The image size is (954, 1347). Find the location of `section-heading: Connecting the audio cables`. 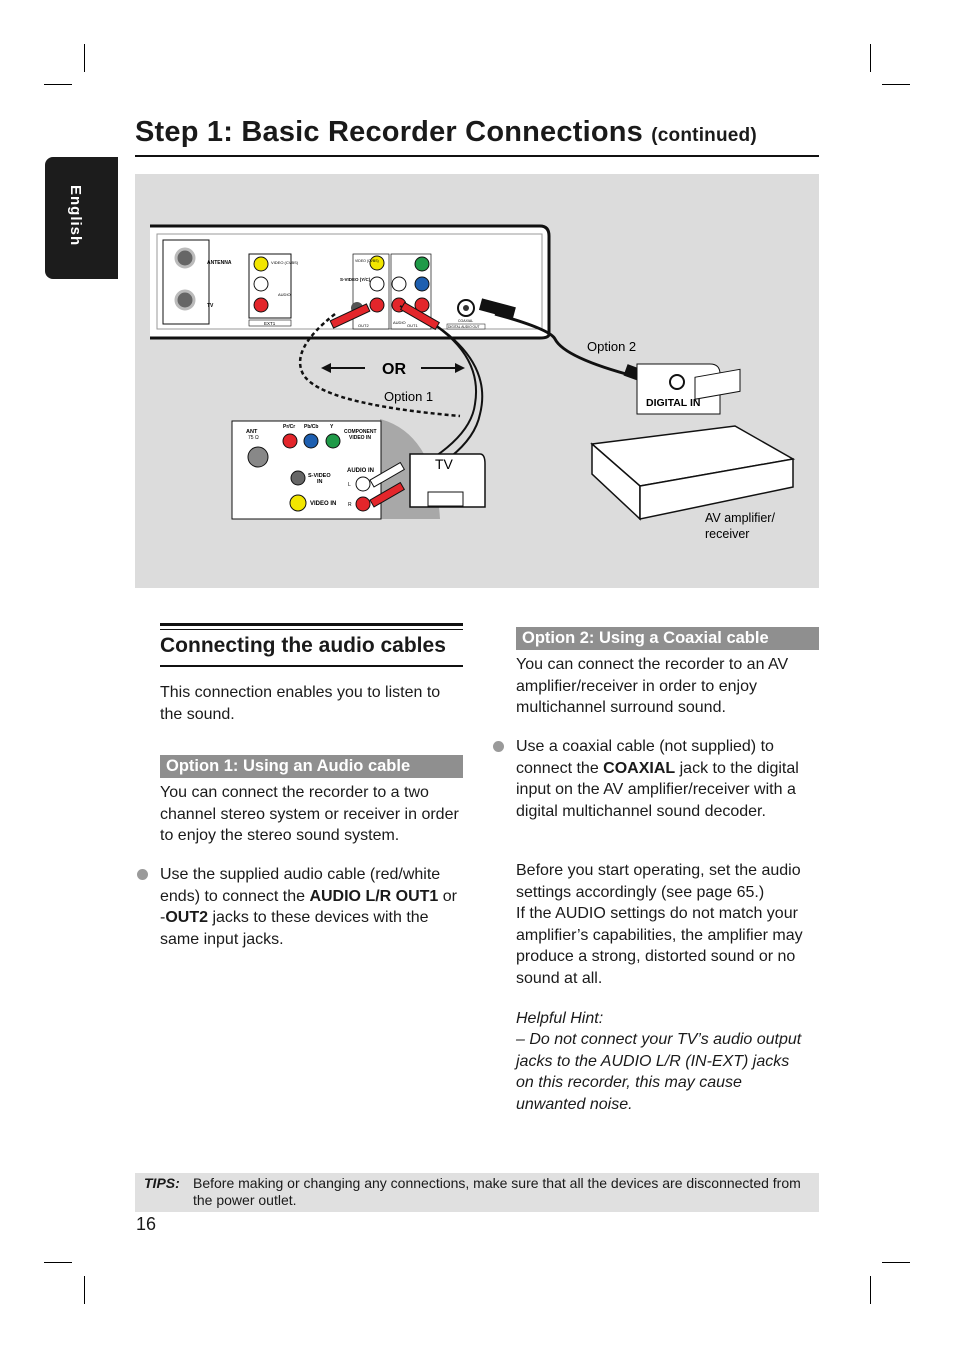

section-heading: Connecting the audio cables is located at coordinates (303, 645).